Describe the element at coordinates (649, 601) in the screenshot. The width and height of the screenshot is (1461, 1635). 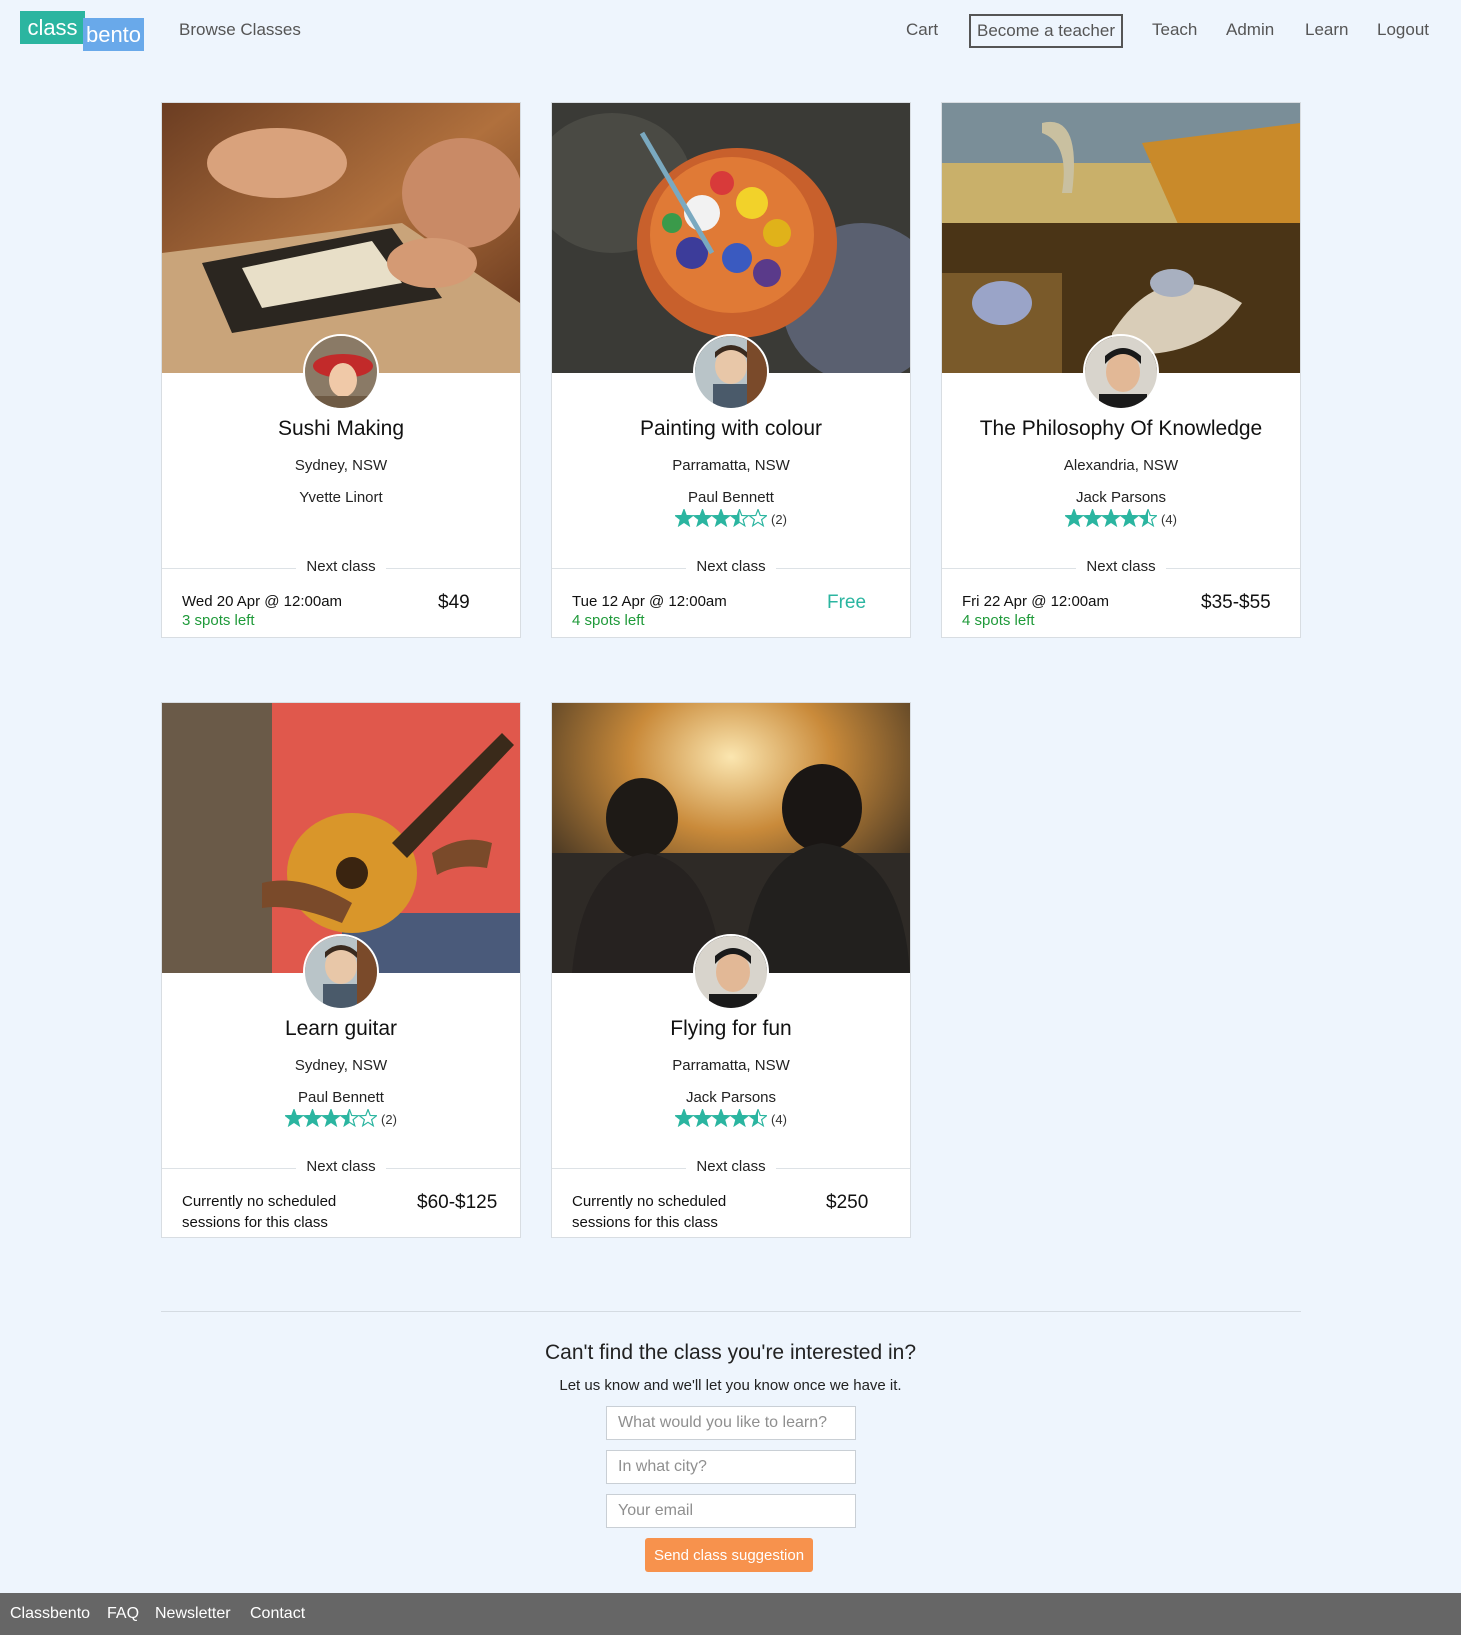
I see `session-date: Tue 12 Apr @ 12:00am` at that location.